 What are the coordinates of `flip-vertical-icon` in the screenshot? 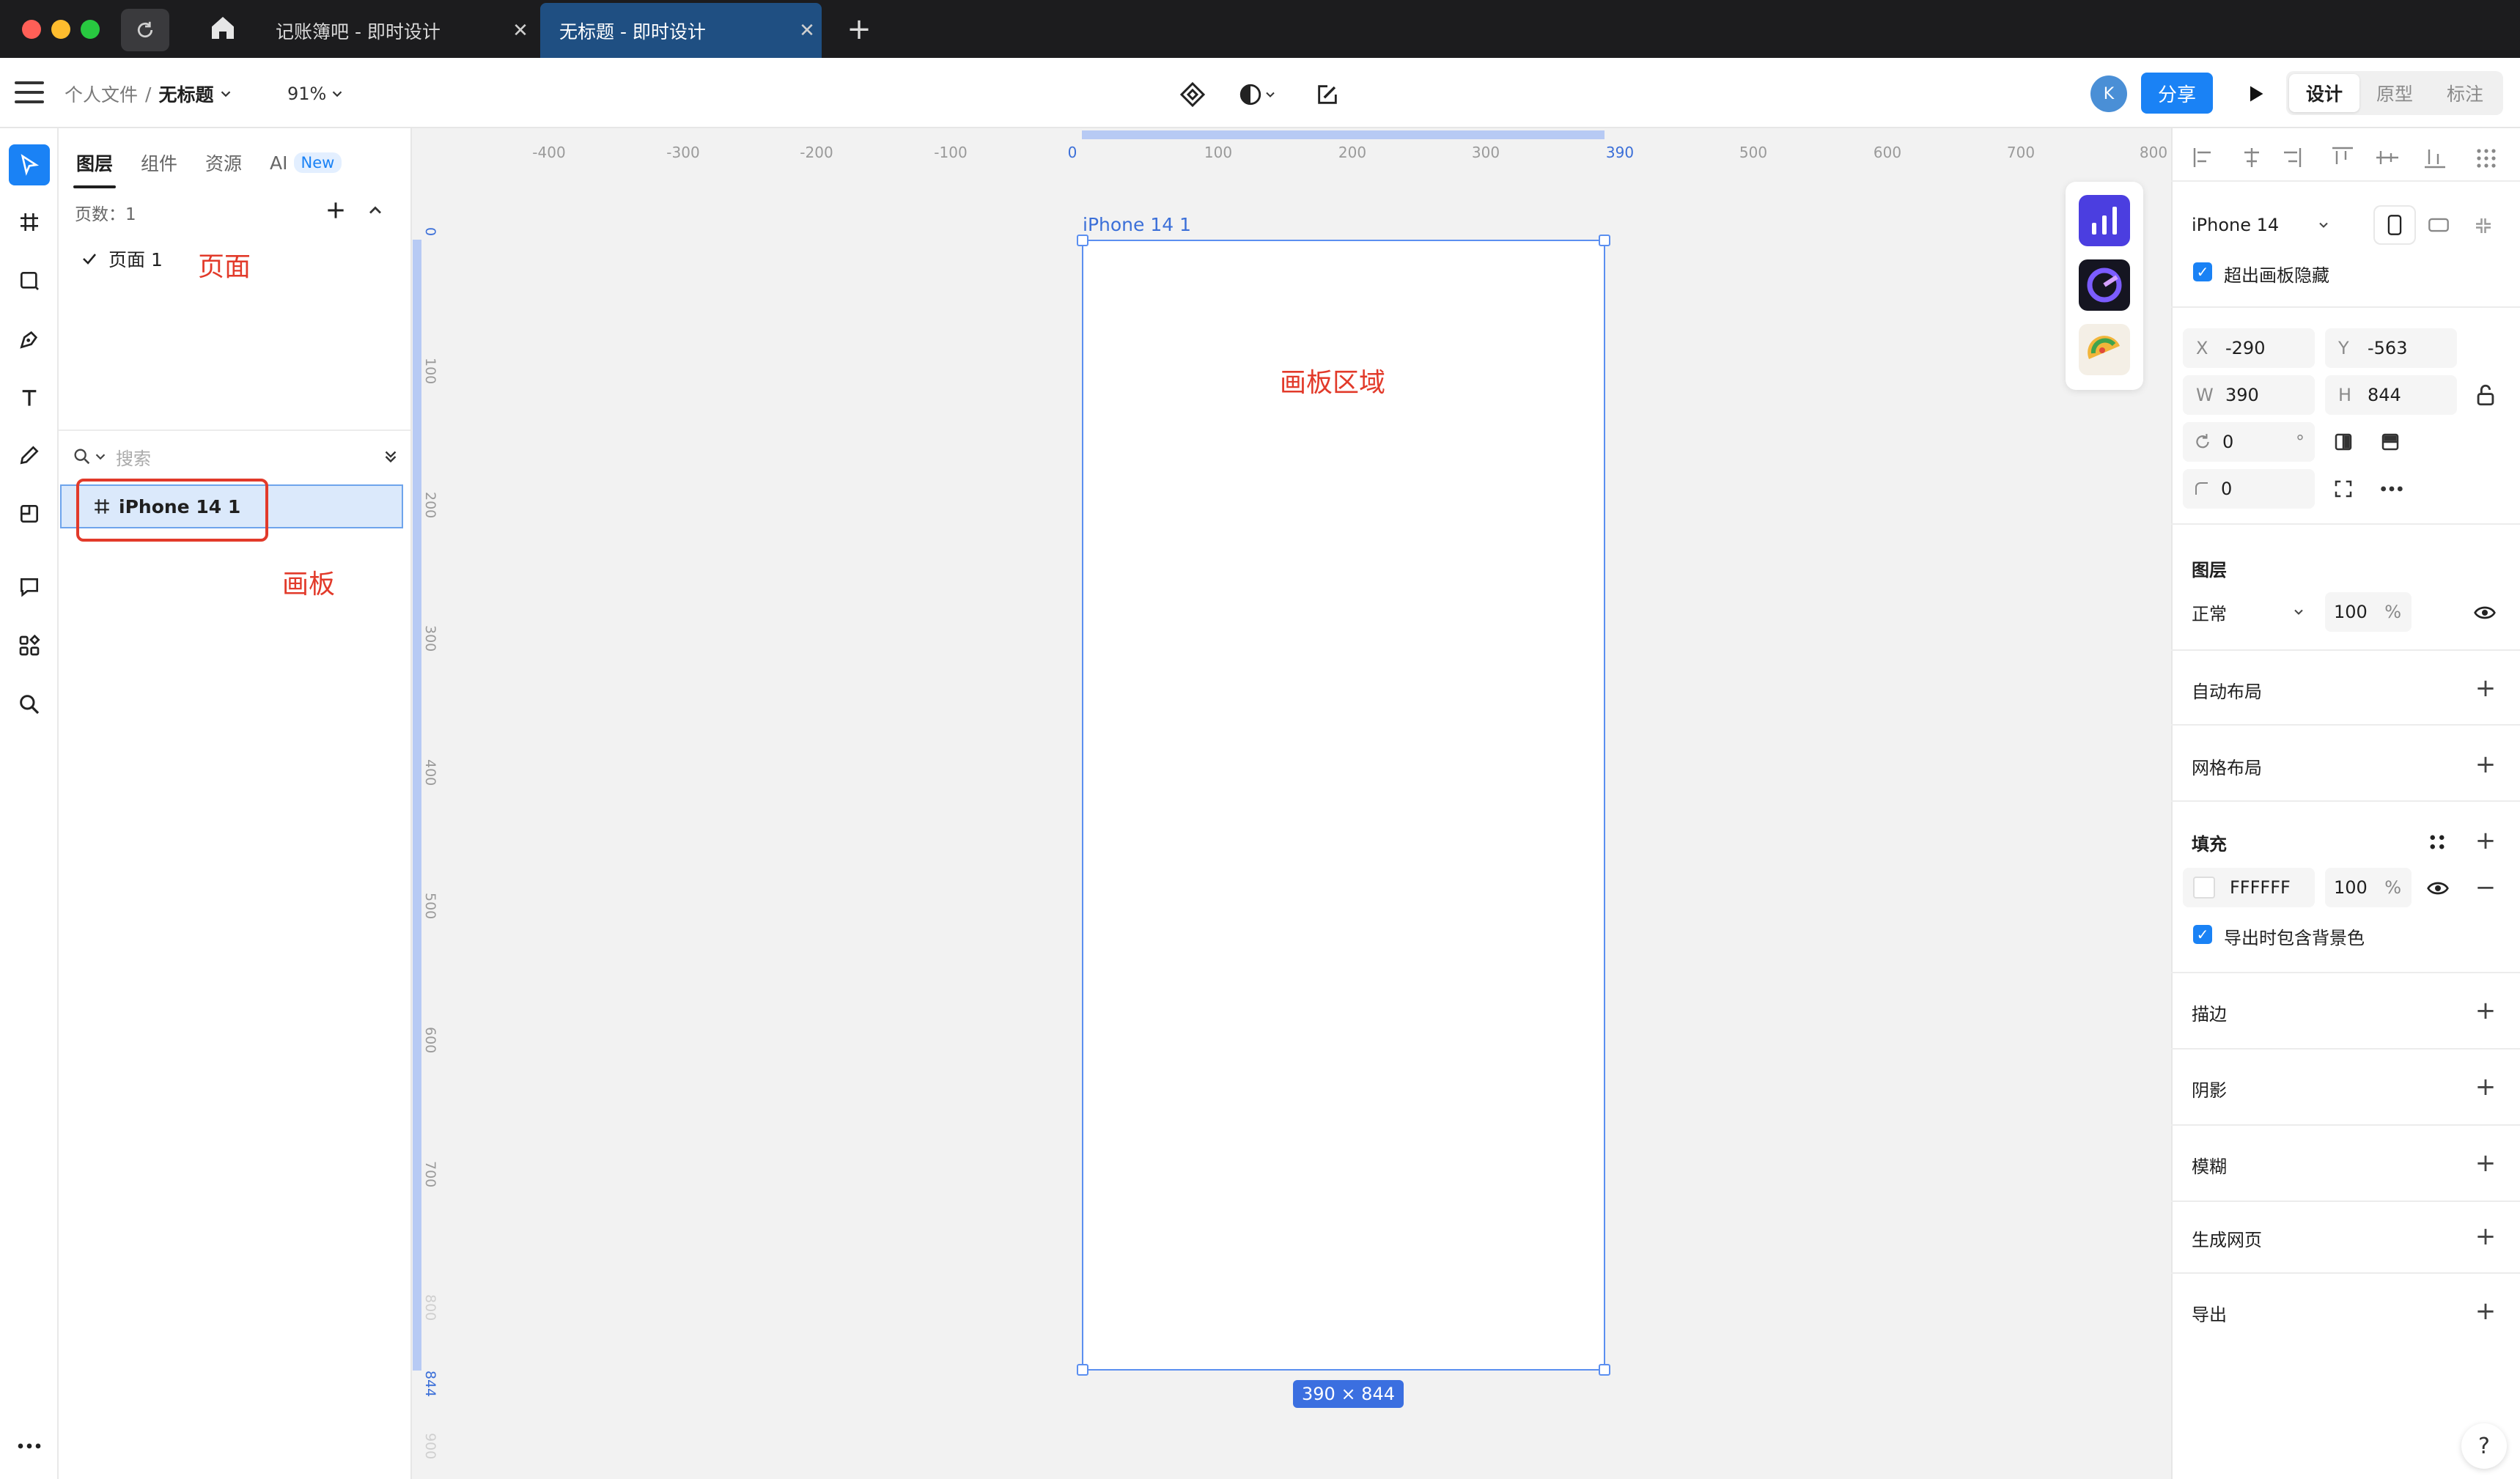 It's located at (2390, 442).